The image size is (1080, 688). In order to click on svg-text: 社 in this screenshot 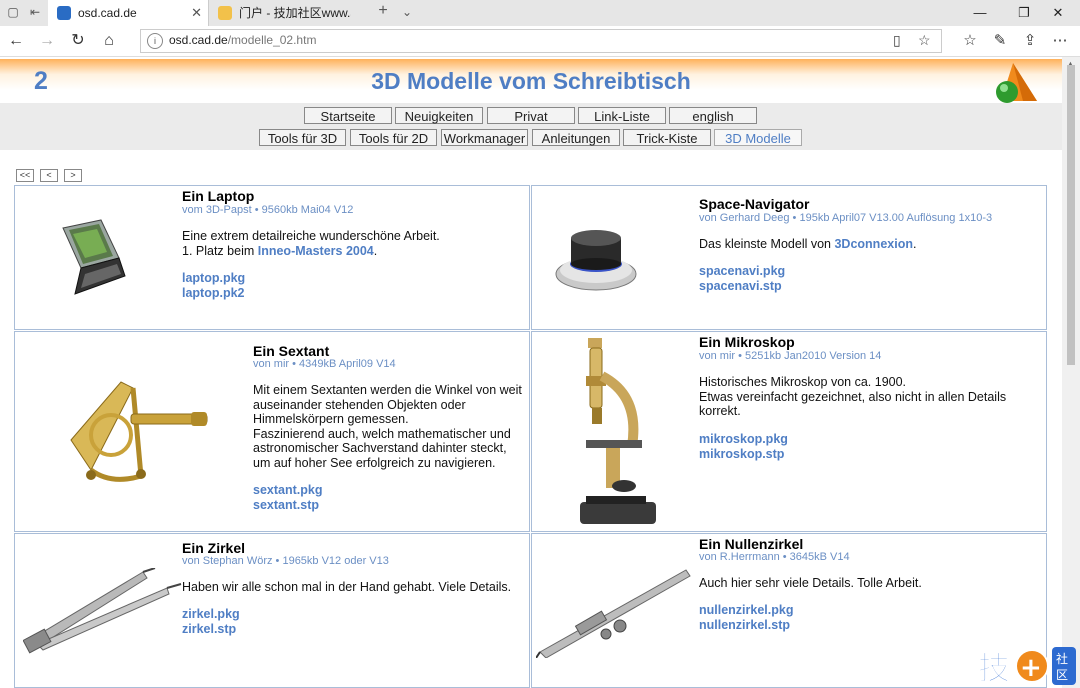, I will do `click(1062, 658)`.